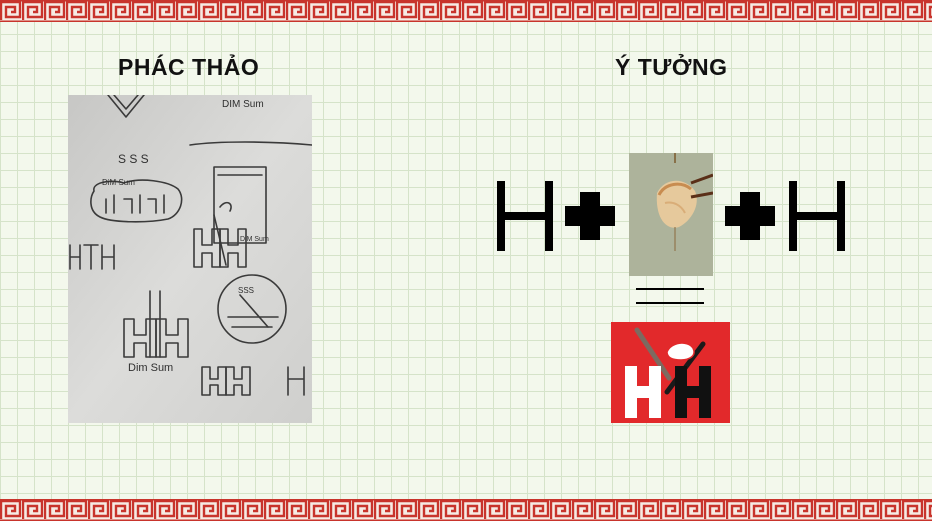 The height and width of the screenshot is (521, 932). What do you see at coordinates (254, 239) in the screenshot?
I see `sketch-text-dim-sum-3: DiM Sum` at bounding box center [254, 239].